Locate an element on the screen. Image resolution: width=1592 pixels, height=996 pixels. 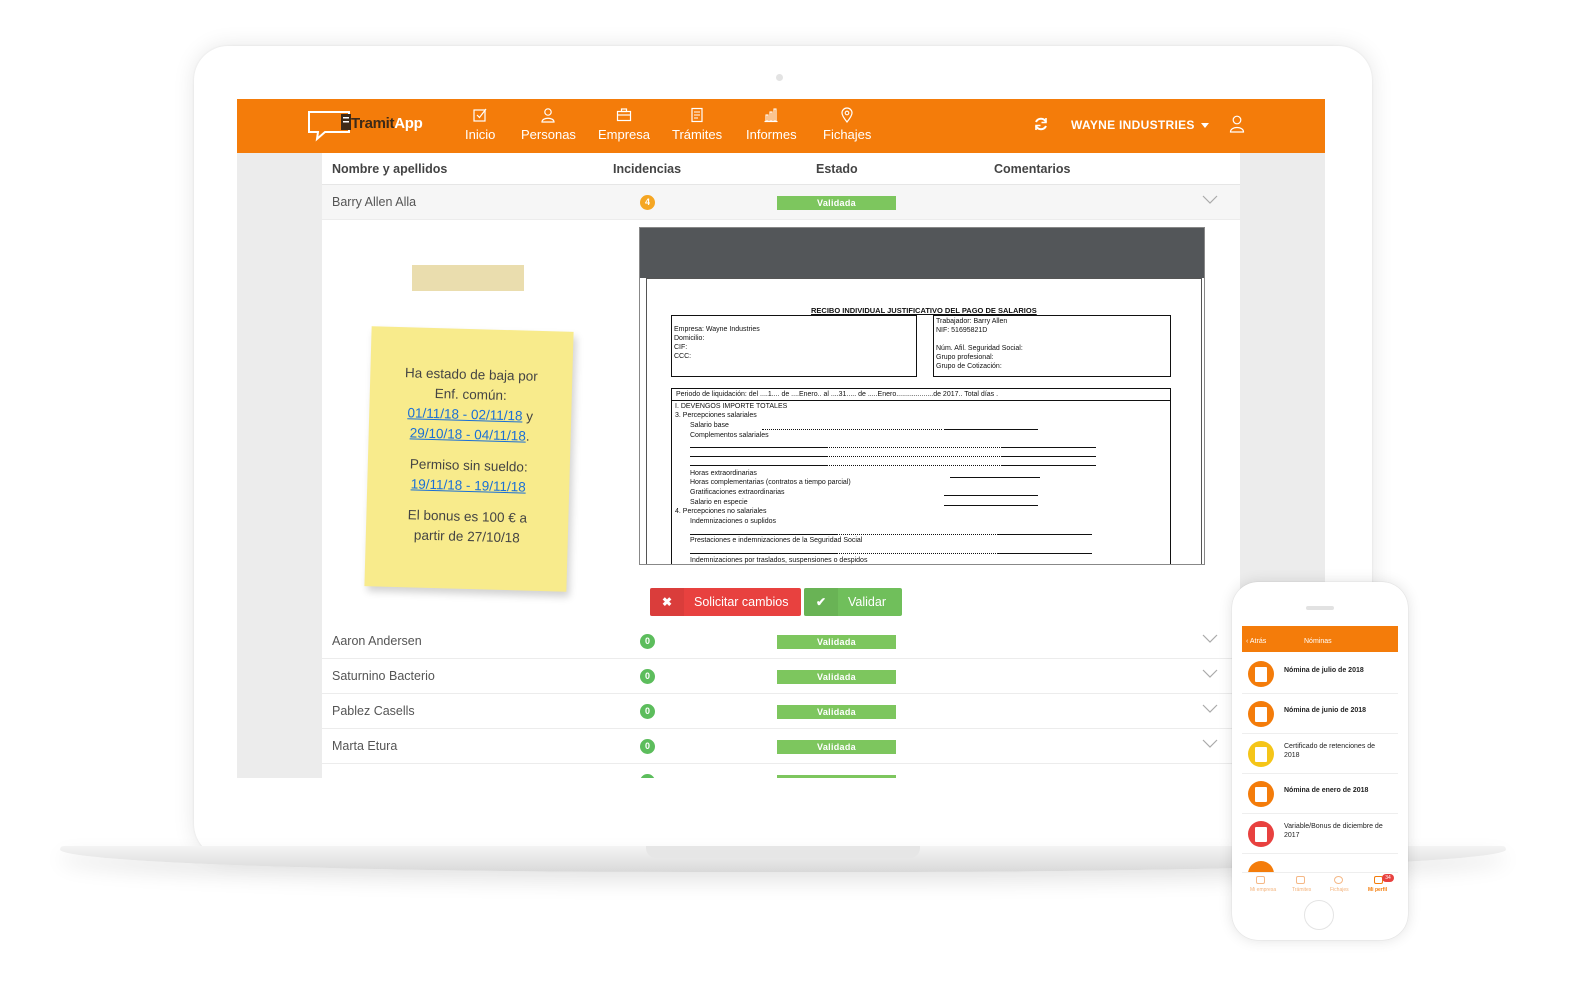
note-line: partir de 27/10/18 is located at coordinates (466, 536).